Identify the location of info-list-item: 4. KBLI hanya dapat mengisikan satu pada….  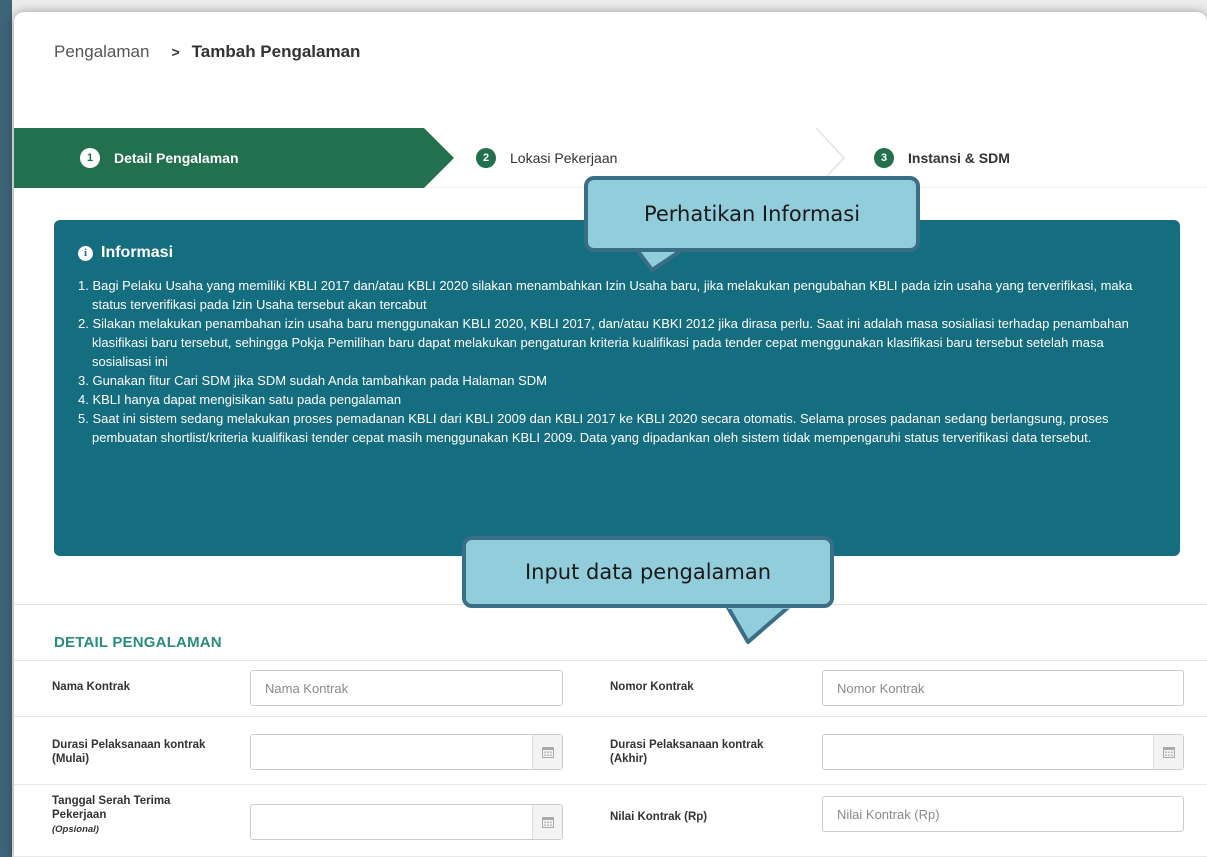
(240, 399).